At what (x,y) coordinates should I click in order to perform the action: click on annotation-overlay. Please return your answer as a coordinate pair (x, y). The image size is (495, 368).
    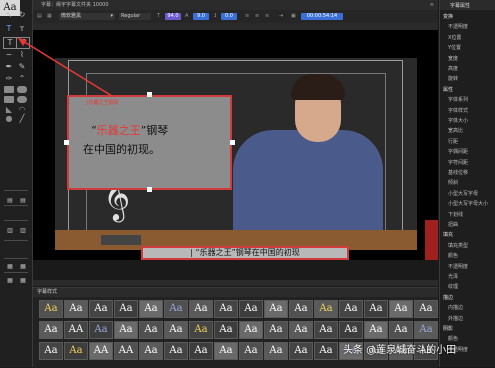
    Looking at the image, I should click on (65, 67).